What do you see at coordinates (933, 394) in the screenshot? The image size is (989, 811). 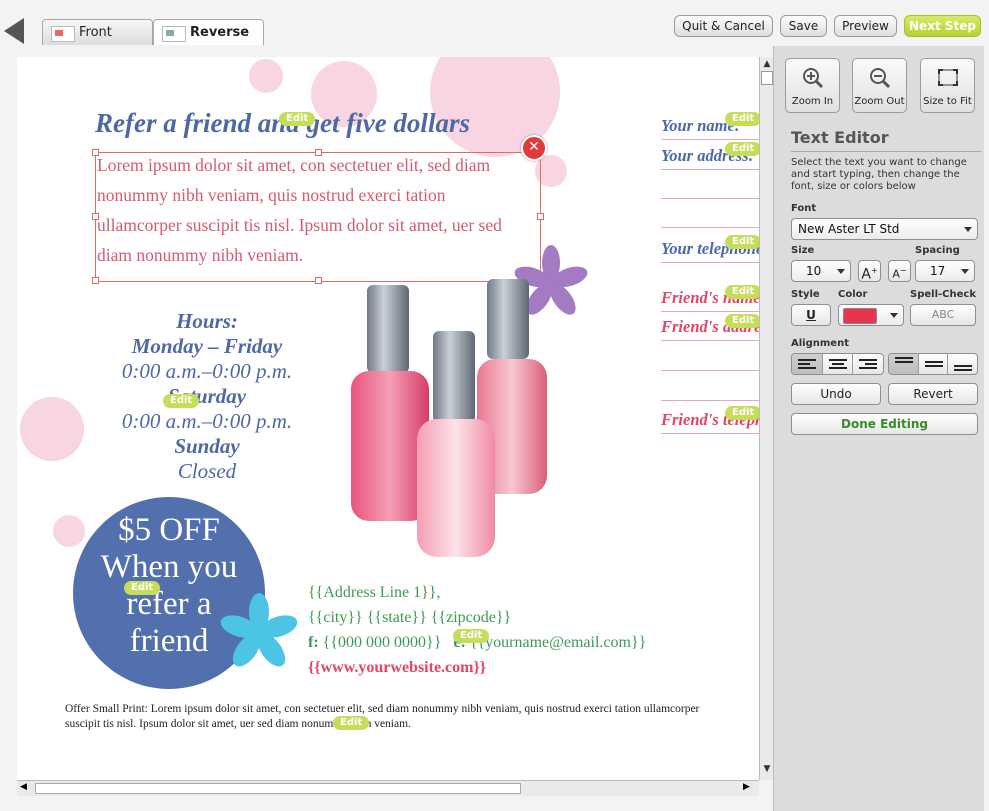 I see `revert-button: Revert` at bounding box center [933, 394].